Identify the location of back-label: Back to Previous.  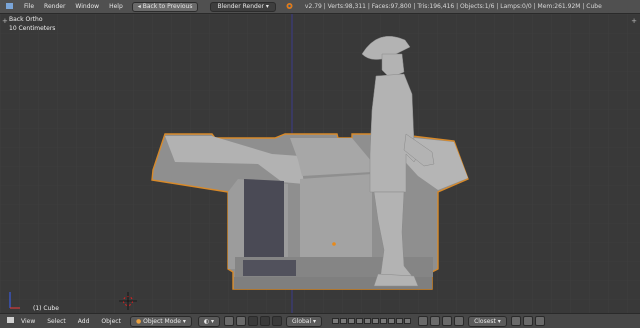
(167, 6).